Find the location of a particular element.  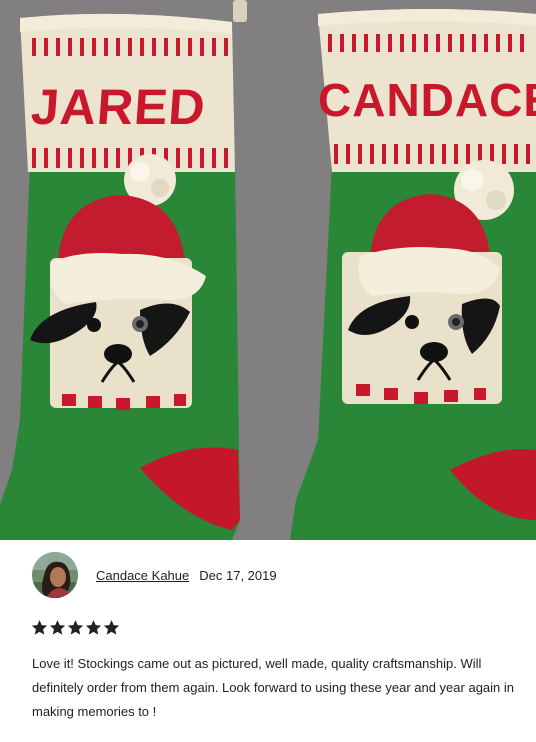

left-stocking-name: JARED is located at coordinates (118, 107).